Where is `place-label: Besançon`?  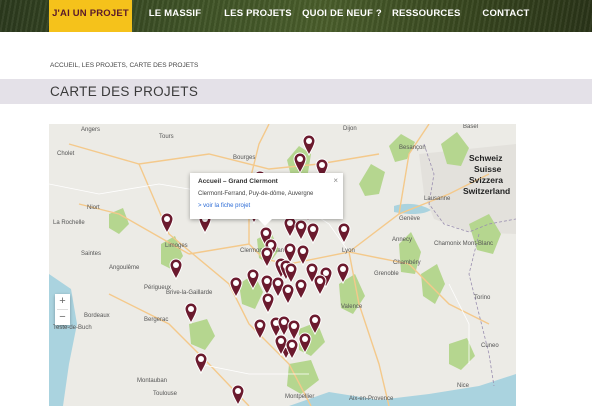
place-label: Besançon is located at coordinates (412, 148).